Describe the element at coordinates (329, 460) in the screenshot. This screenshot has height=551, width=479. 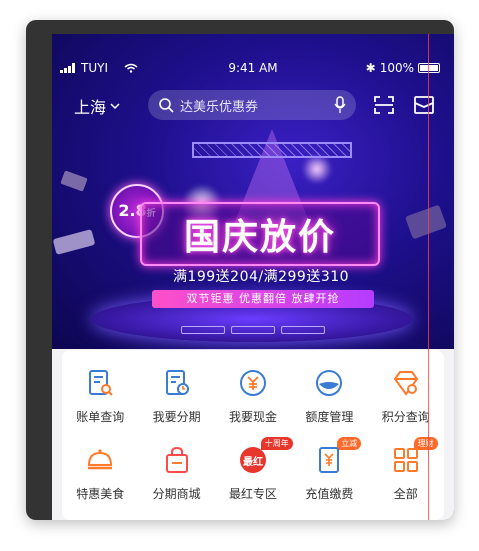
I see `recharge-icon` at that location.